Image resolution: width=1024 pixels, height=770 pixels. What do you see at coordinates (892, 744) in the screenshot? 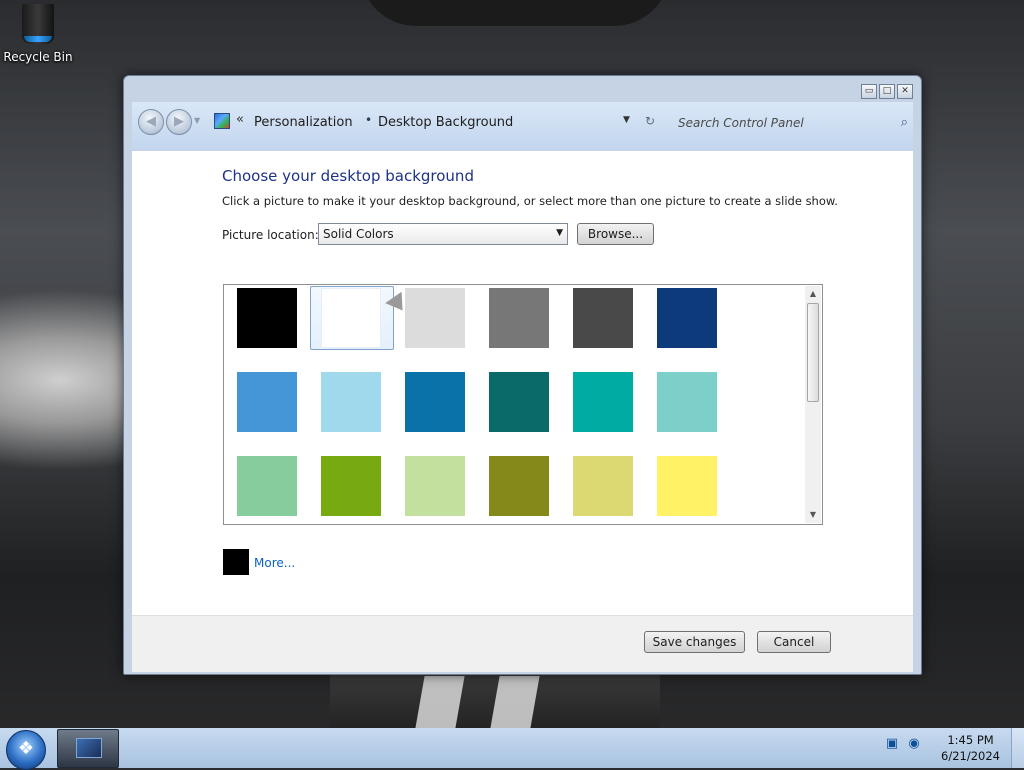
I see `network-icon: ▣` at bounding box center [892, 744].